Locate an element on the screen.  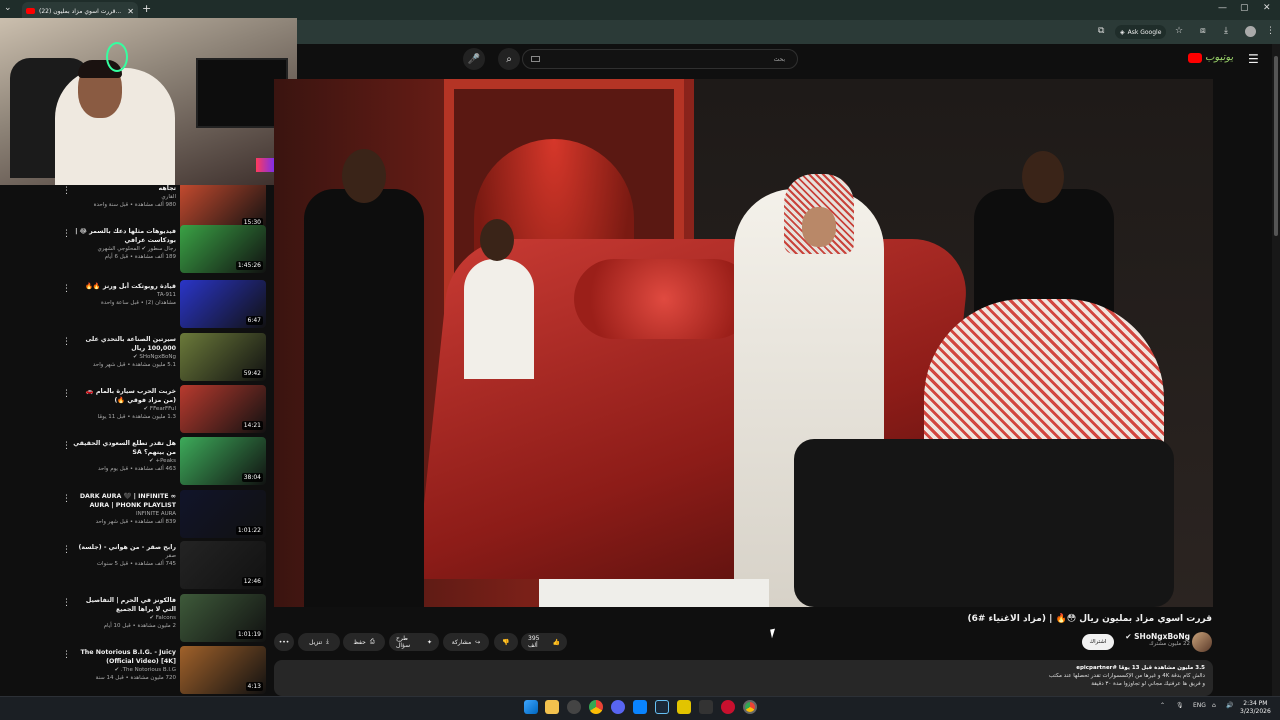
channel-name: TA-911 is located at coordinates (124, 295).